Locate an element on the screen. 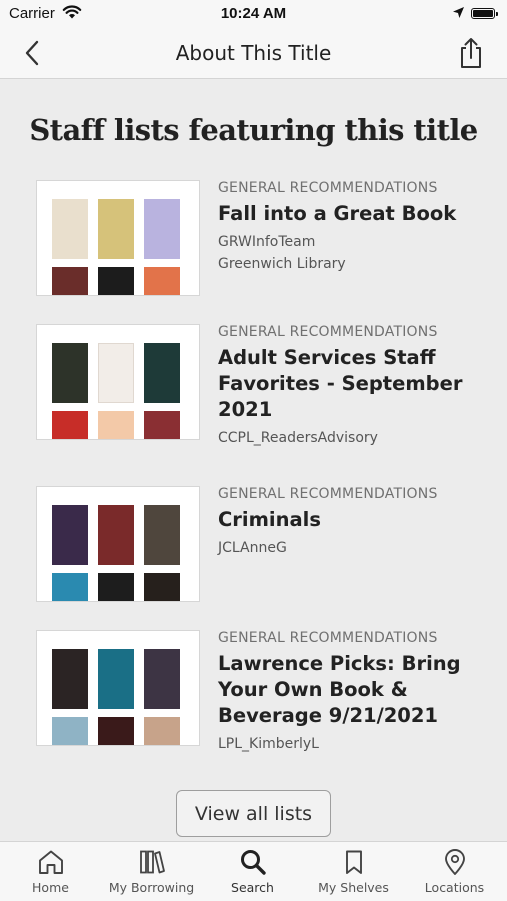 Image resolution: width=507 pixels, height=901 pixels. tab-label: Search is located at coordinates (252, 887).